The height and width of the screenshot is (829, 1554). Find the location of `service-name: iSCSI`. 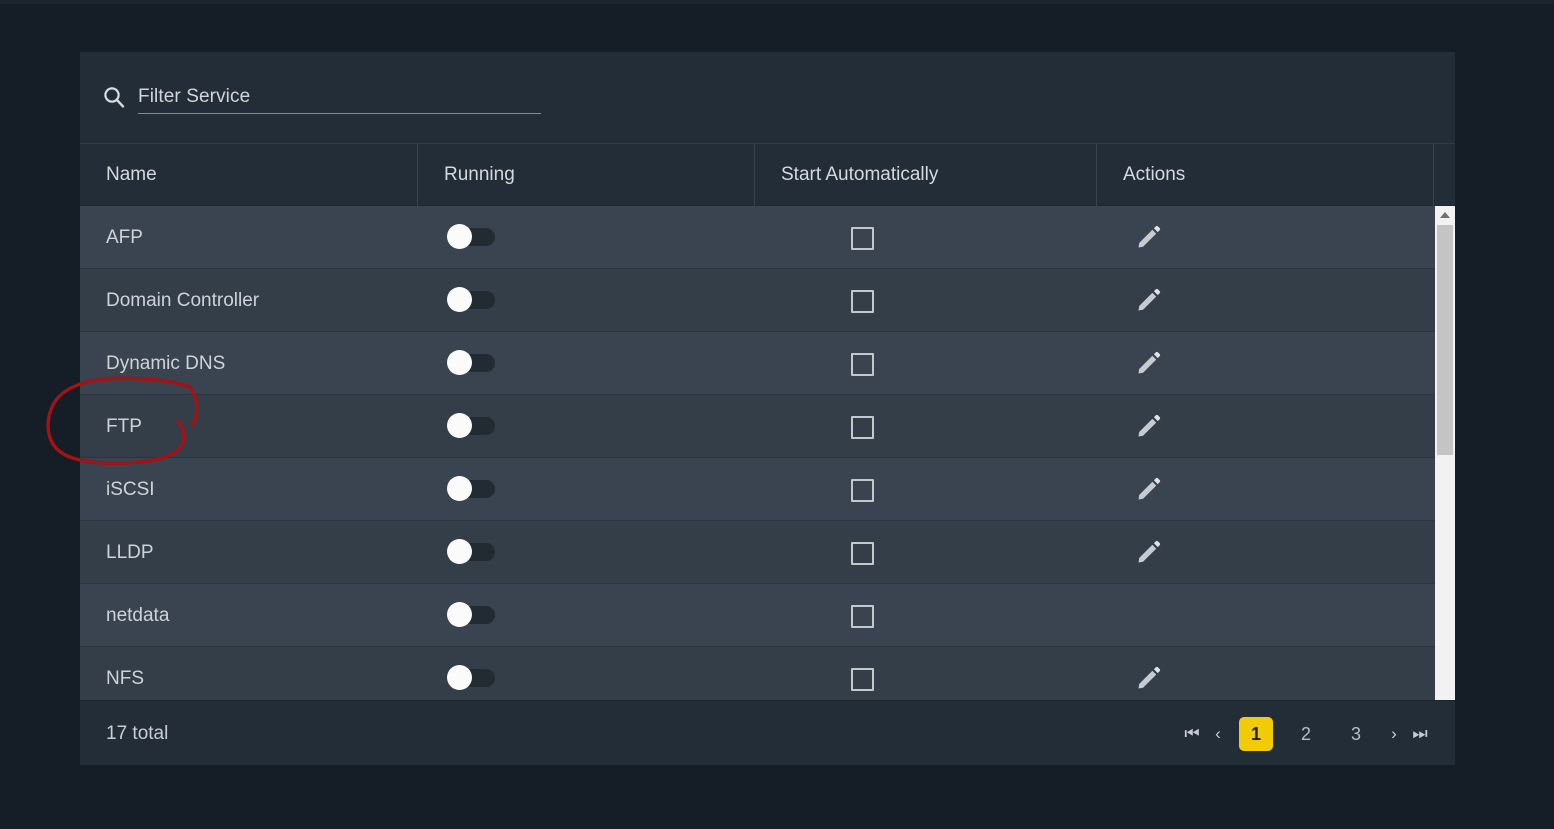

service-name: iSCSI is located at coordinates (130, 489).